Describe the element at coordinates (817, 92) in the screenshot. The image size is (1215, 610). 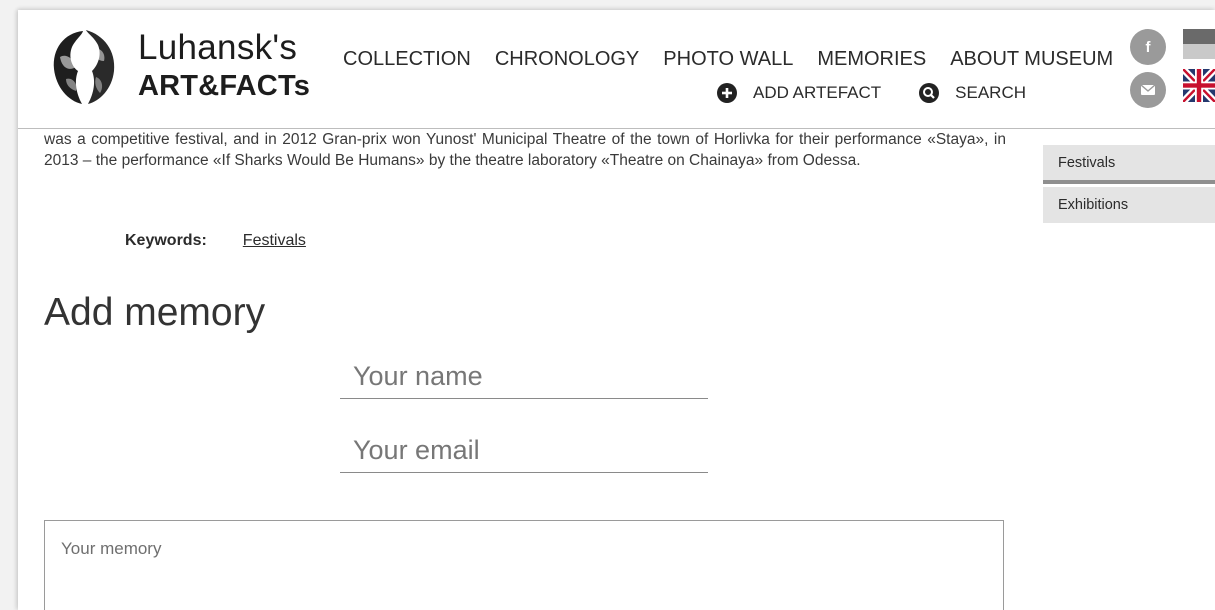
I see `add-artefact-label: ADD ARTEFACT` at that location.